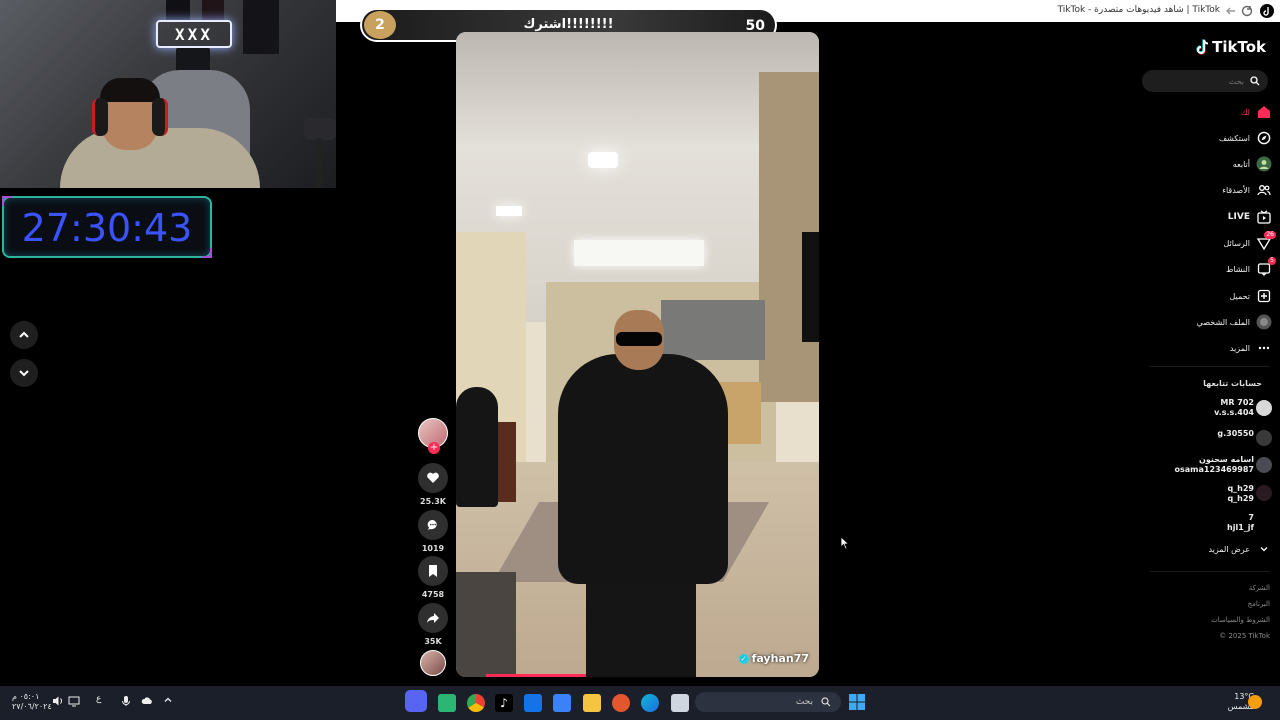 The height and width of the screenshot is (720, 1280). What do you see at coordinates (433, 478) in the screenshot?
I see `like-button` at bounding box center [433, 478].